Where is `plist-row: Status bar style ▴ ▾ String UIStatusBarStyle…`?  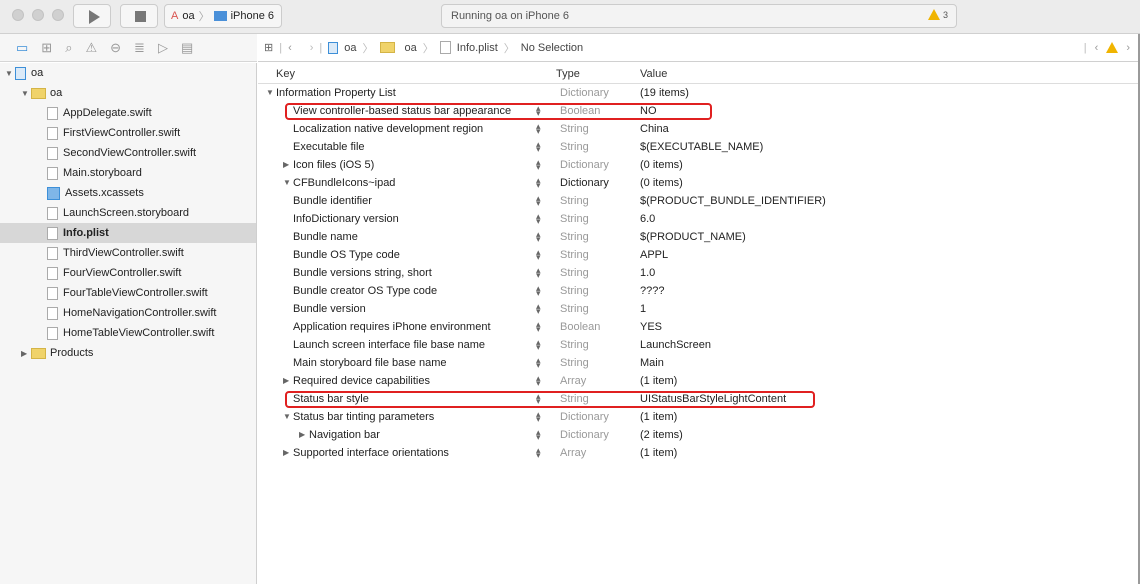 plist-row: Status bar style ▴ ▾ String UIStatusBarStyle… is located at coordinates (698, 399).